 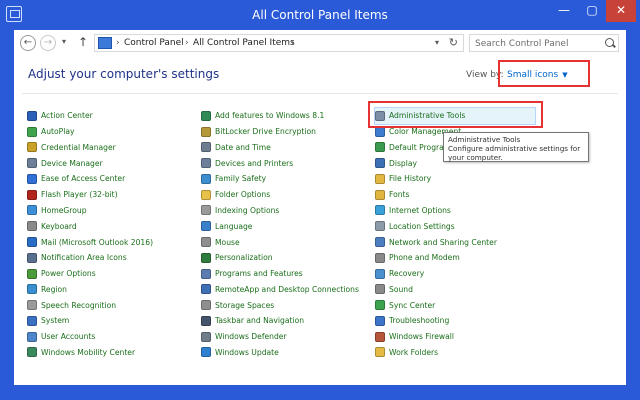 I want to click on control-panel-item-label: Ease of Access Center, so click(x=83, y=178).